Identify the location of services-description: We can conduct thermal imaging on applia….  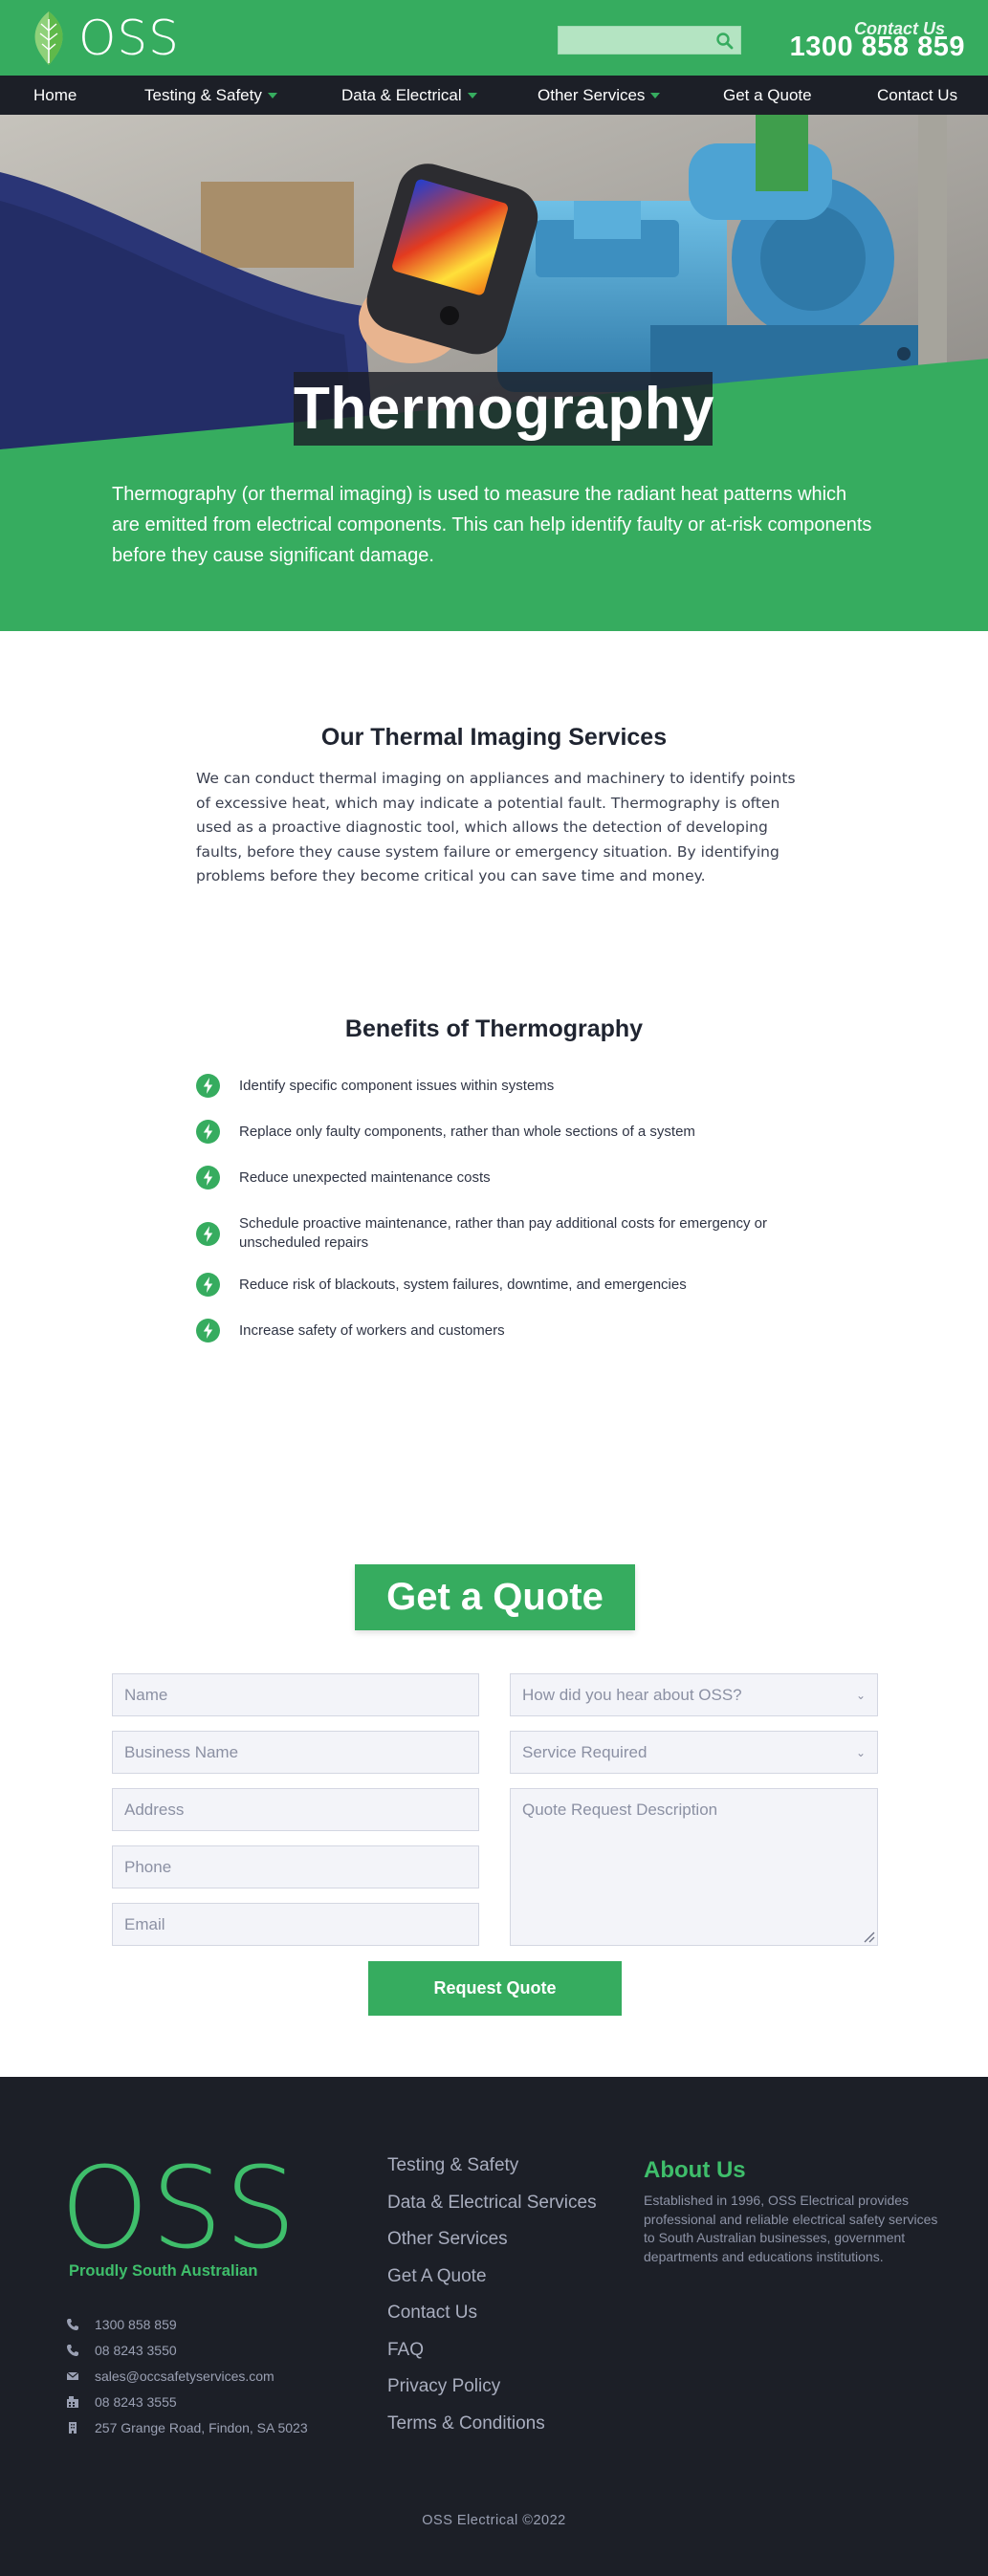
(496, 827).